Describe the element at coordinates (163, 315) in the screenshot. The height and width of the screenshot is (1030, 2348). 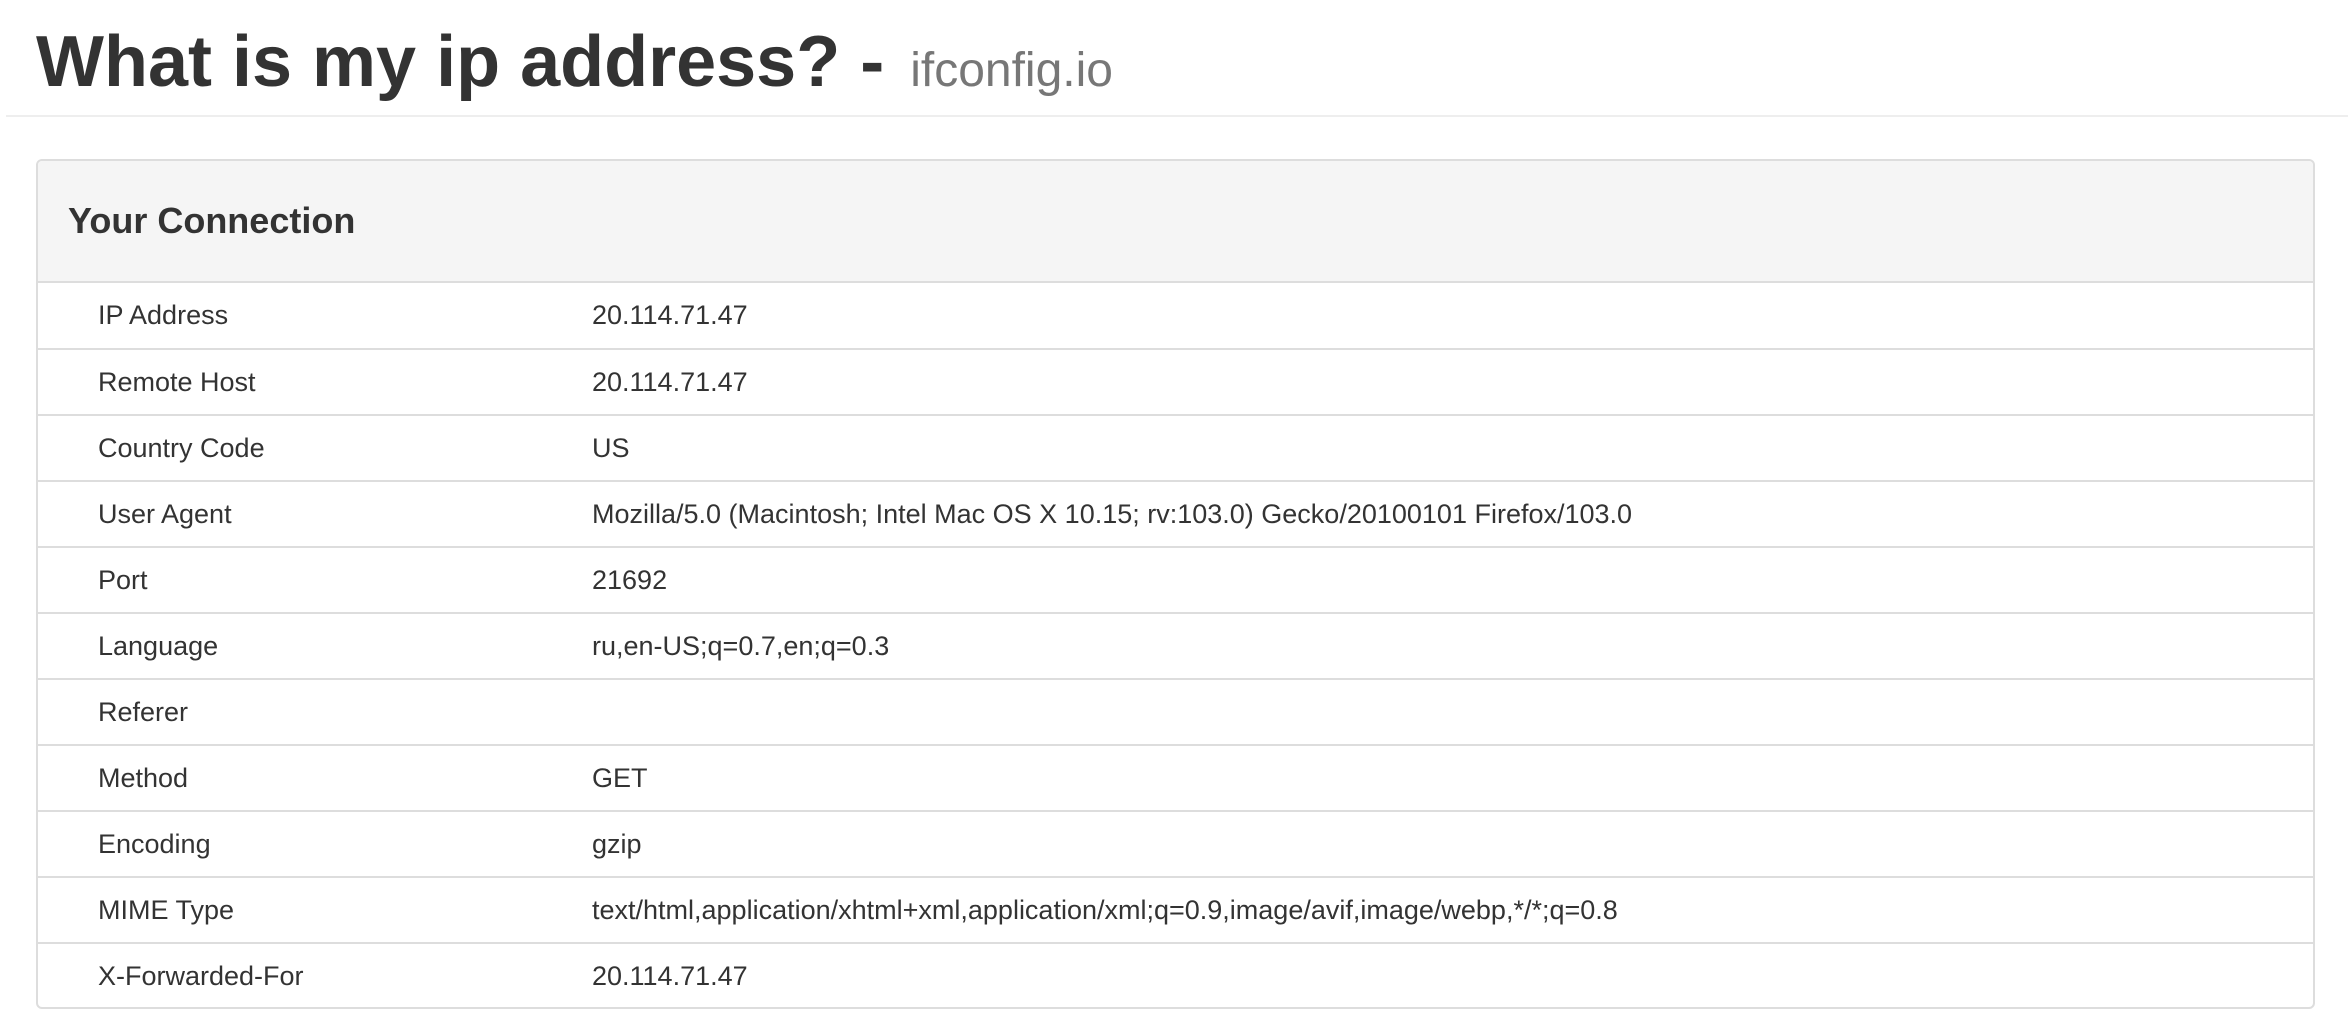
I see `row-label: IP Address` at that location.